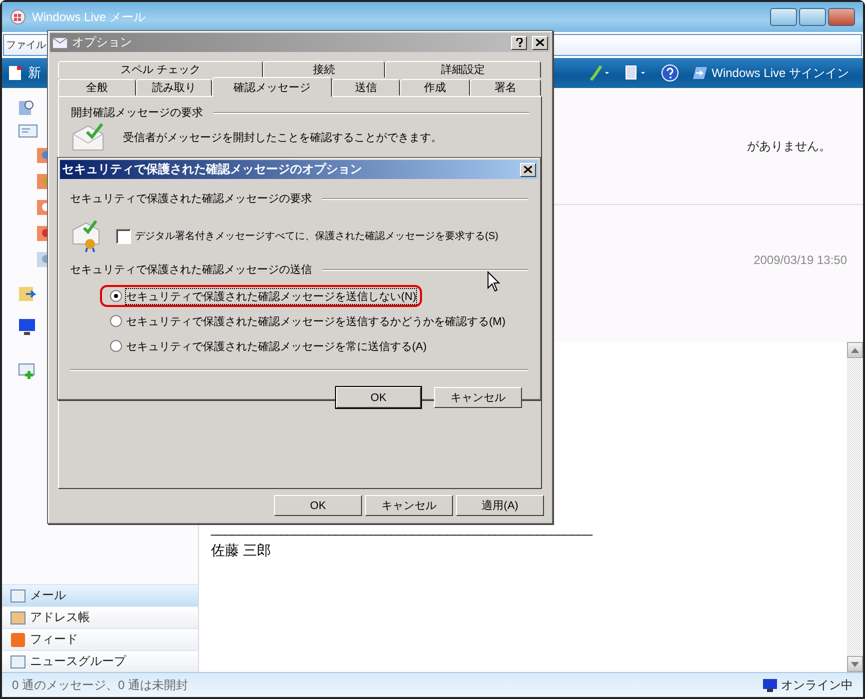 The height and width of the screenshot is (699, 865). Describe the element at coordinates (27, 293) in the screenshot. I see `folder-send-icon` at that location.